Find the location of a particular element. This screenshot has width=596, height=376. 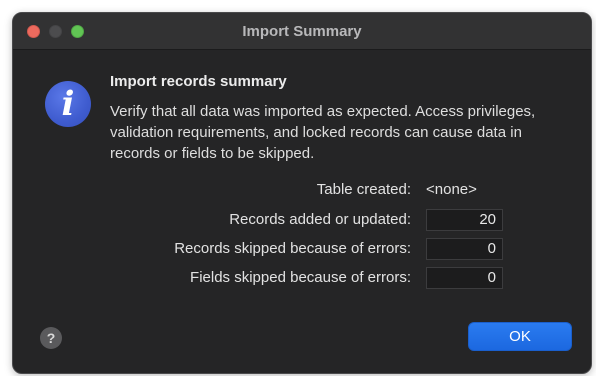

fields-skipped-label: Fields skipped because of errors: is located at coordinates (300, 277).